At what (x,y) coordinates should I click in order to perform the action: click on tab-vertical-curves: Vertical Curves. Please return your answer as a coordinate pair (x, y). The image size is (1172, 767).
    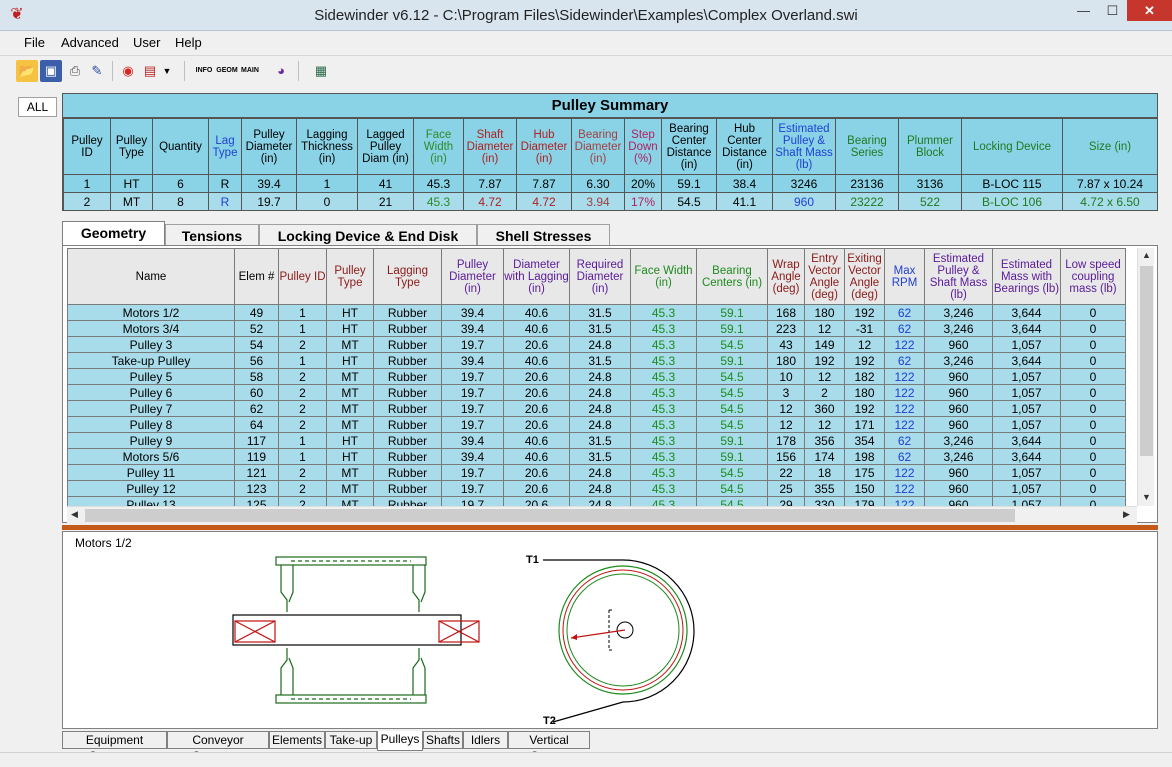
    Looking at the image, I should click on (549, 747).